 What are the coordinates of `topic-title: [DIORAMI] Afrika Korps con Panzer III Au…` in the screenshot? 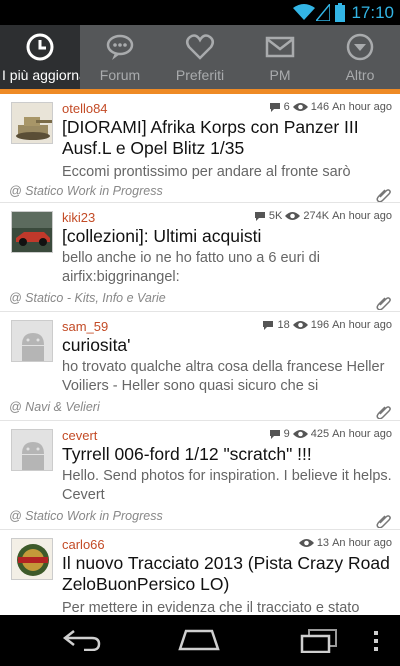 It's located at (210, 137).